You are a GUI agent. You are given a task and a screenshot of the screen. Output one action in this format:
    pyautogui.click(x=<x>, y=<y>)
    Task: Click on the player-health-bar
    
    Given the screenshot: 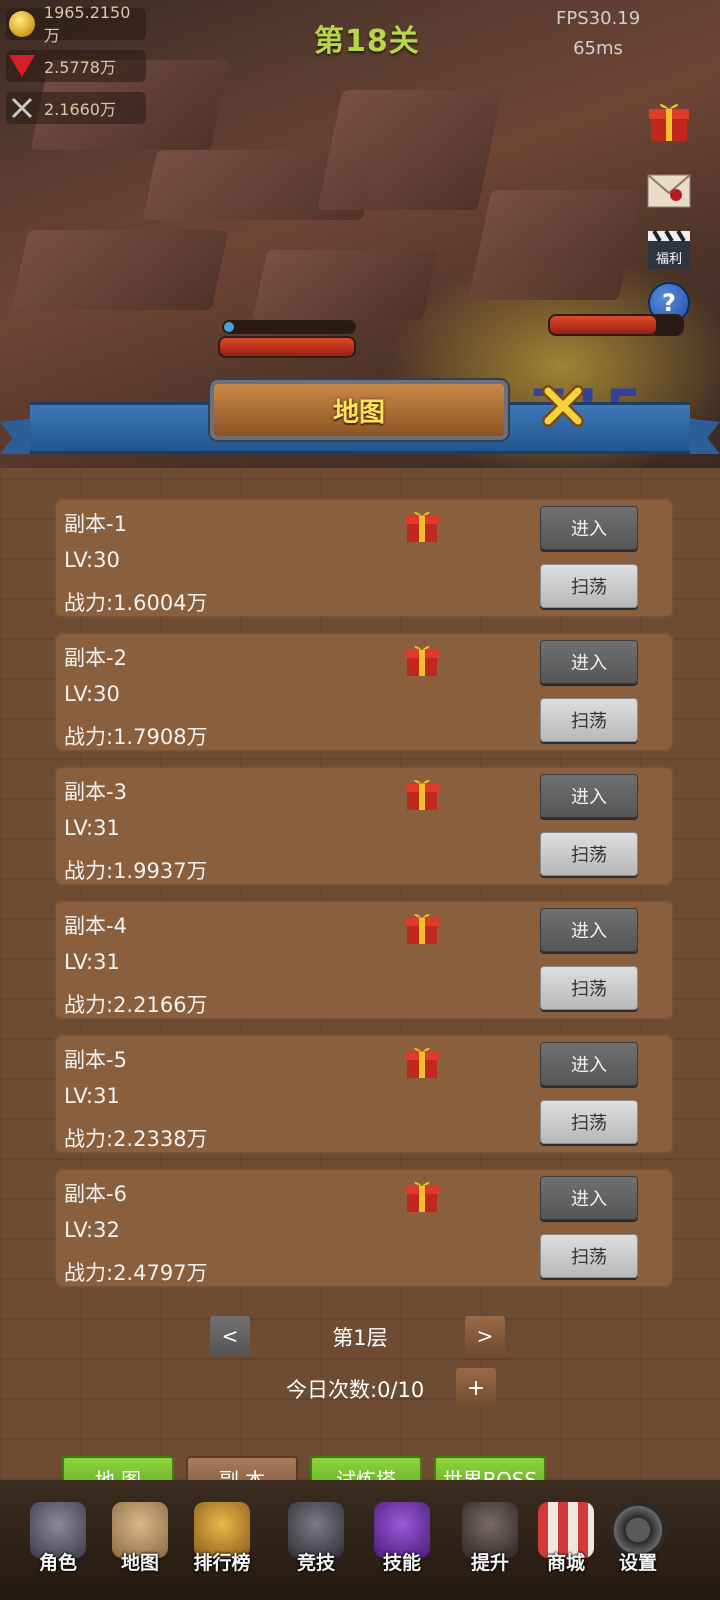 What is the action you would take?
    pyautogui.click(x=287, y=347)
    